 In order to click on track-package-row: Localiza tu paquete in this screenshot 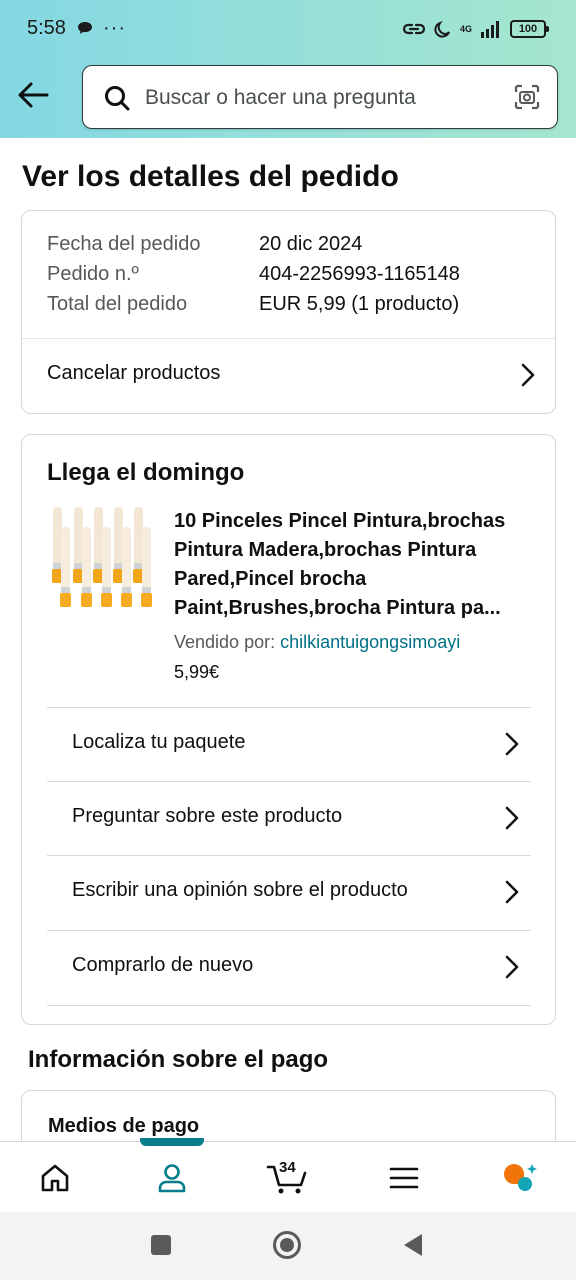, I will do `click(289, 744)`.